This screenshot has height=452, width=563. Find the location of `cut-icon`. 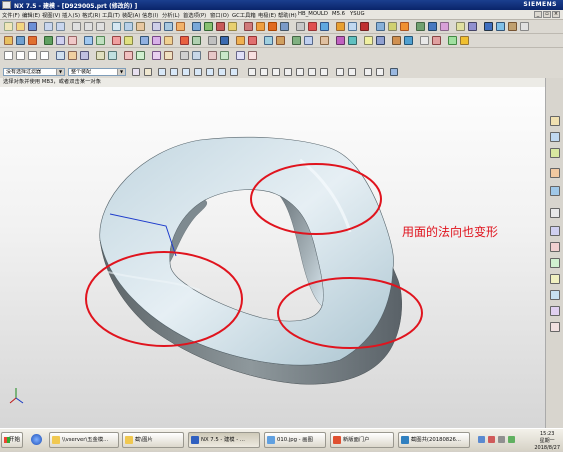

cut-icon is located at coordinates (76, 26).